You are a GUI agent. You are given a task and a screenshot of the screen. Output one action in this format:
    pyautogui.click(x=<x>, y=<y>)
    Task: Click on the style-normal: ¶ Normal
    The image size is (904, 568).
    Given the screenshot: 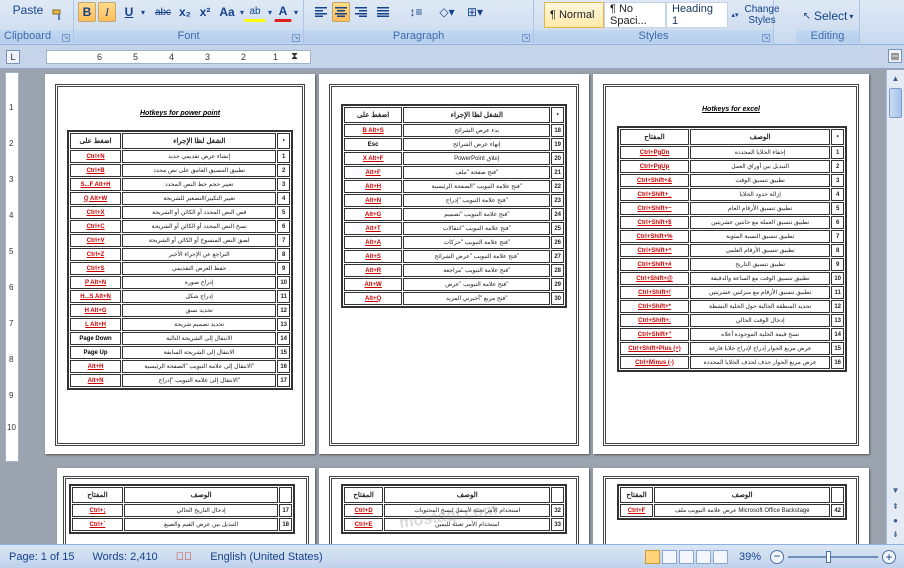 What is the action you would take?
    pyautogui.click(x=574, y=15)
    